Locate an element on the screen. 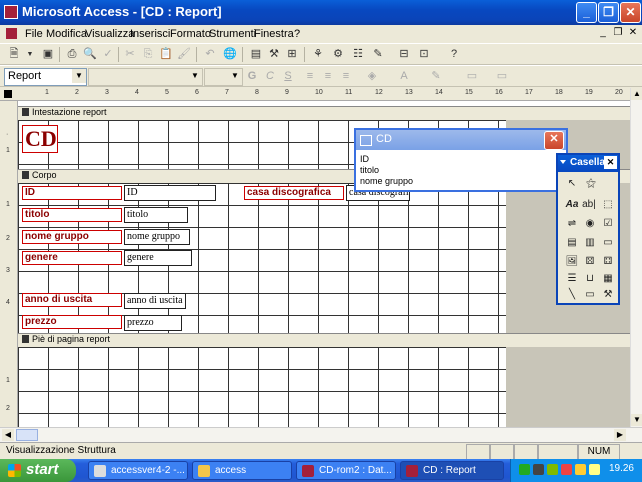 The width and height of the screenshot is (642, 482). new-object-icon: ⊡ is located at coordinates (424, 54).